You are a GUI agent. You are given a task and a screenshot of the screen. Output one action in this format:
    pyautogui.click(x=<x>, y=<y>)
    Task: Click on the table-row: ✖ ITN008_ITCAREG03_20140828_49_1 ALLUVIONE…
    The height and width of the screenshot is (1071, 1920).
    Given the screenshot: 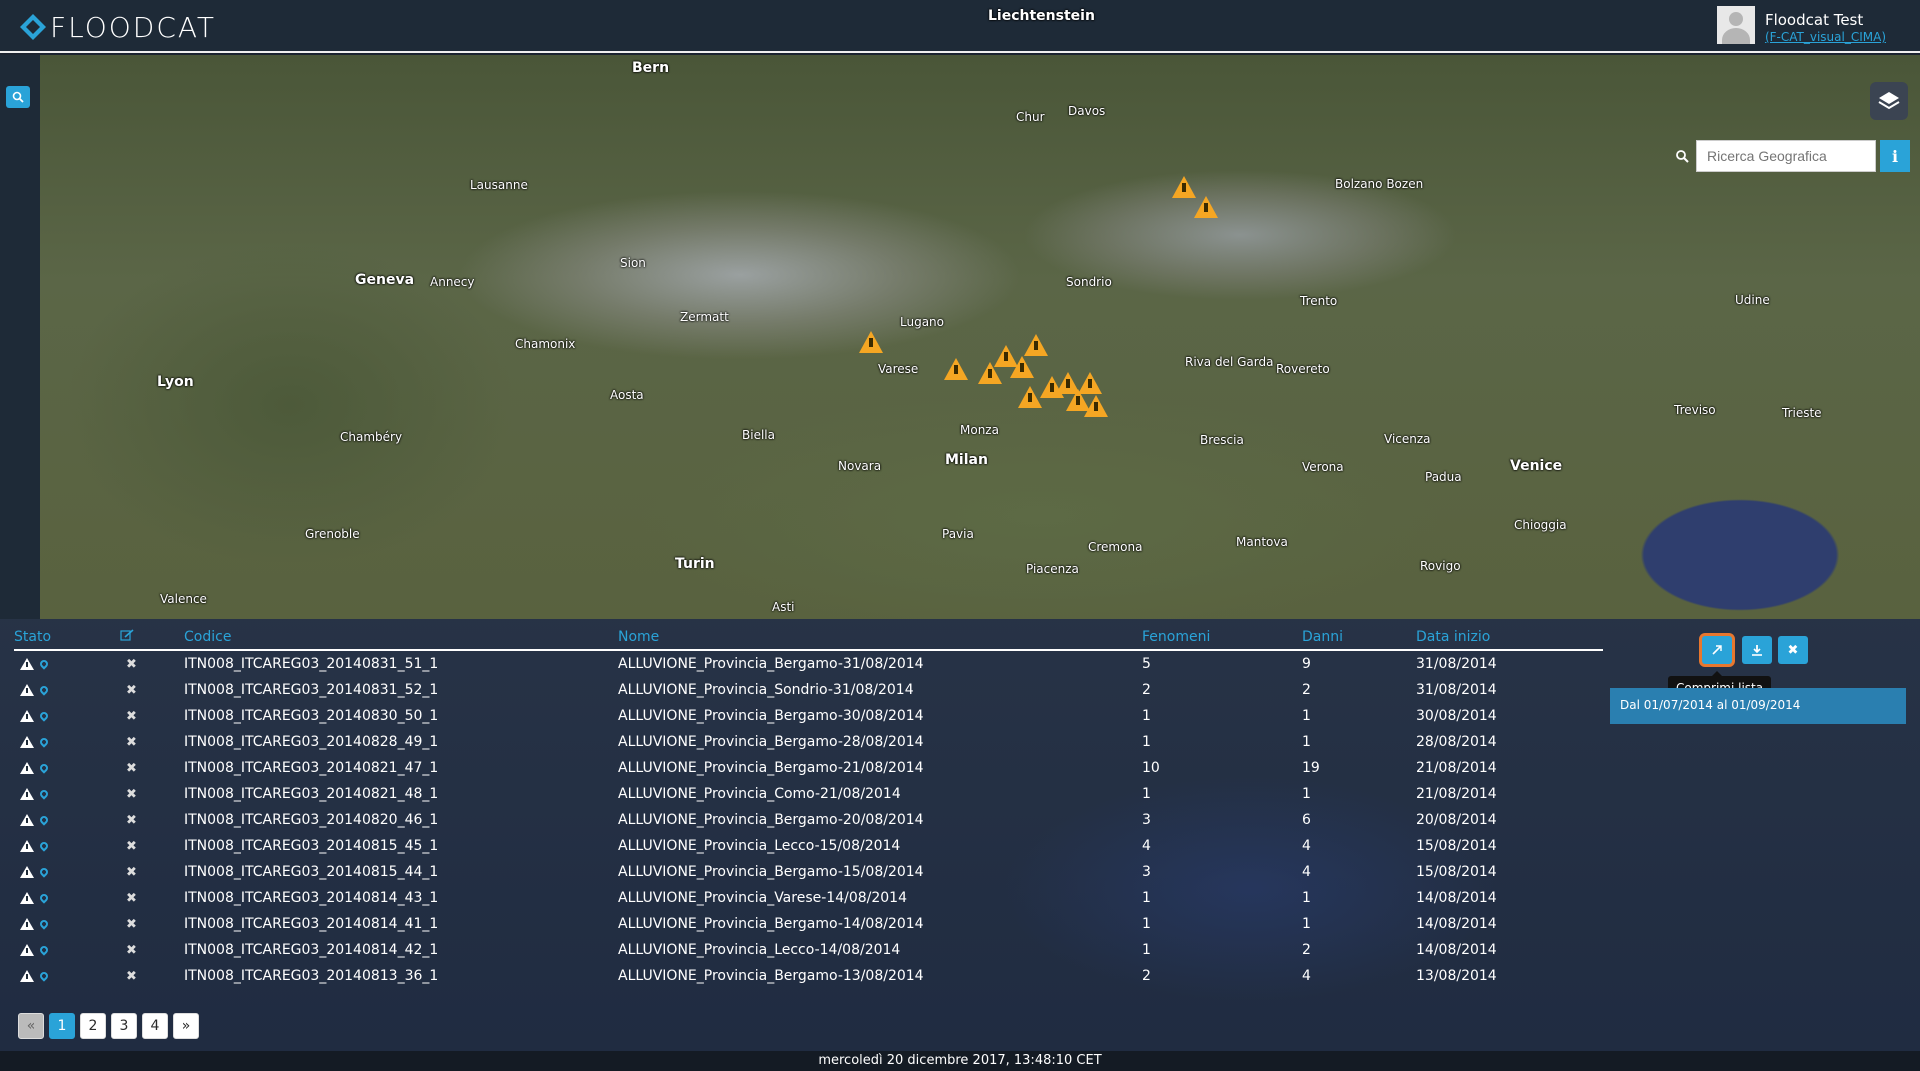 What is the action you would take?
    pyautogui.click(x=808, y=742)
    